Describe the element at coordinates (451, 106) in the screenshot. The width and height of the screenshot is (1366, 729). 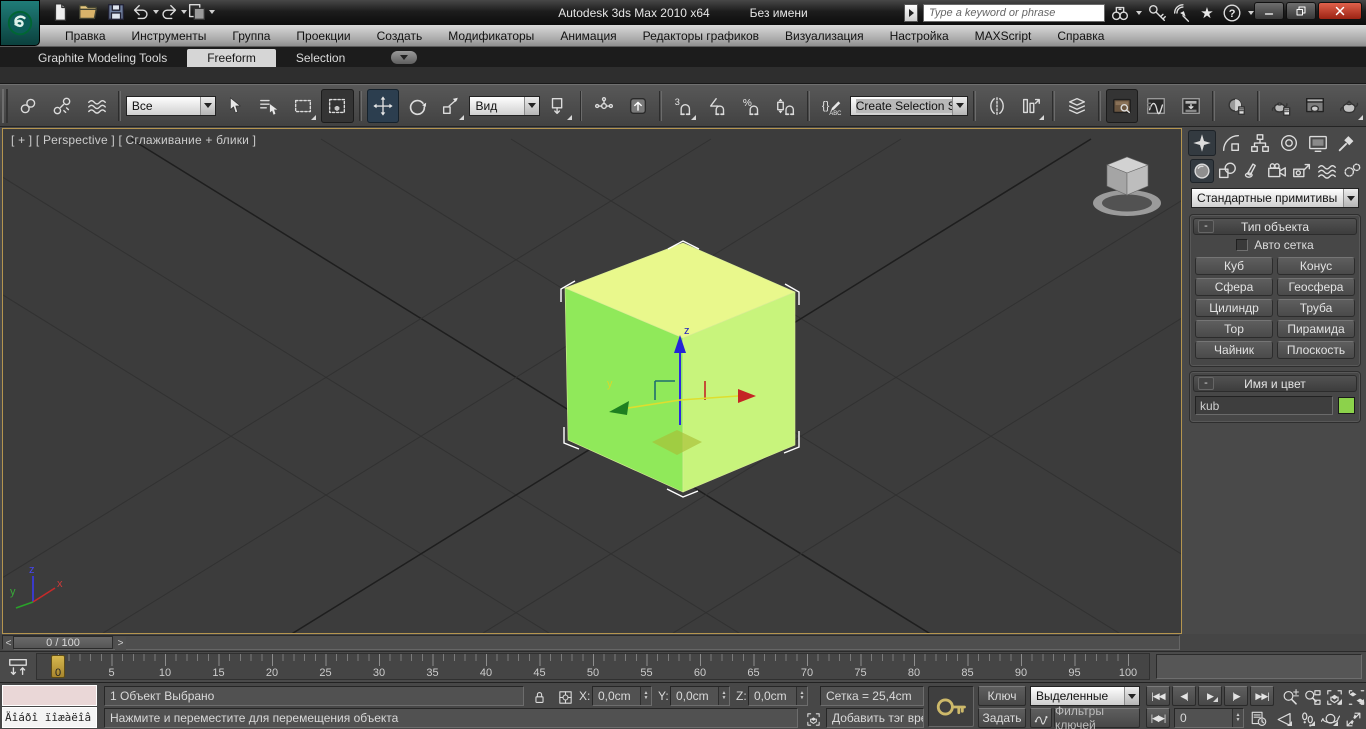
I see `select-and-scale-button` at that location.